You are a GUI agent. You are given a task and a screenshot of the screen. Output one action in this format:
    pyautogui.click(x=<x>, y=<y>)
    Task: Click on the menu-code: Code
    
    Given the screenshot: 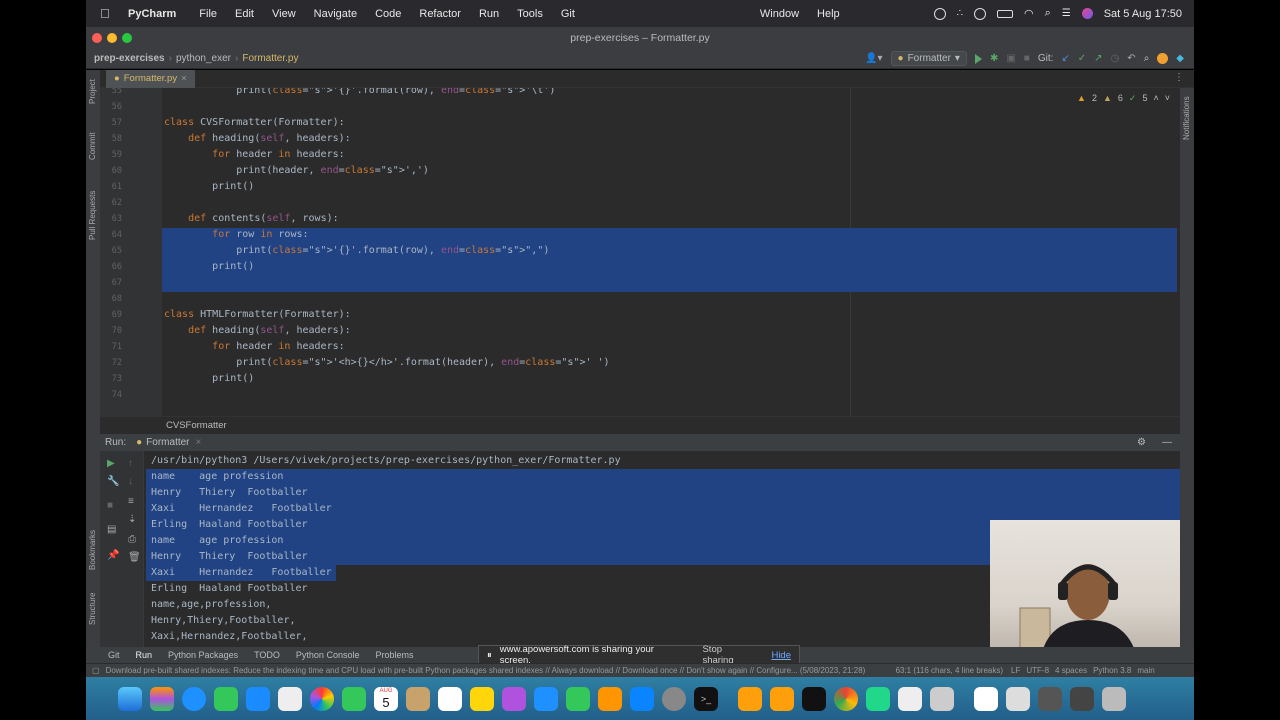 What is the action you would take?
    pyautogui.click(x=388, y=14)
    